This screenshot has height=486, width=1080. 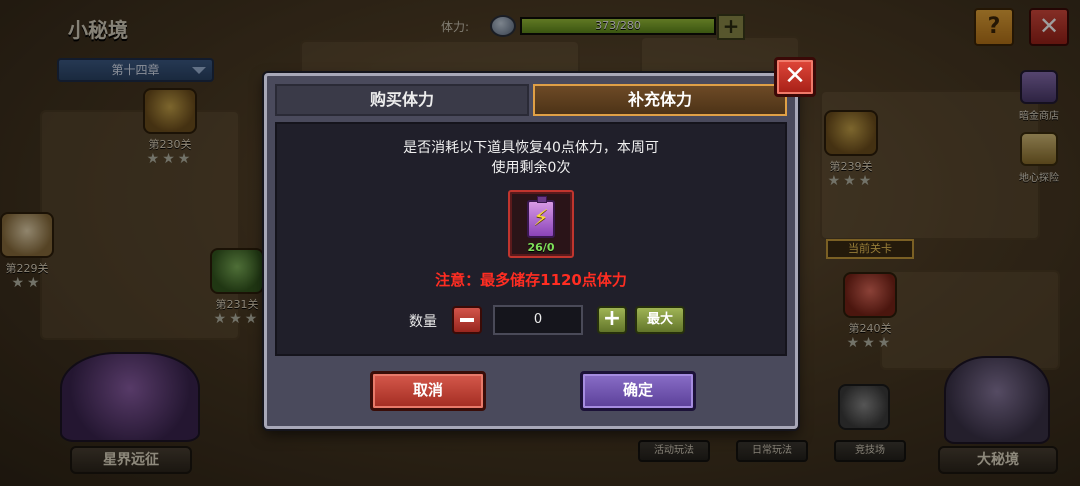 What do you see at coordinates (423, 322) in the screenshot?
I see `quantity-label: 数量` at bounding box center [423, 322].